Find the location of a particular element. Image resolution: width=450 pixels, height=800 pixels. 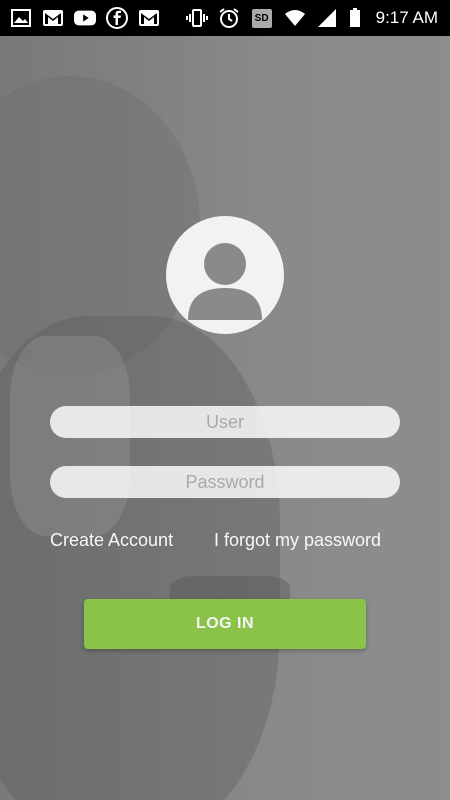

alarm-icon is located at coordinates (229, 18).